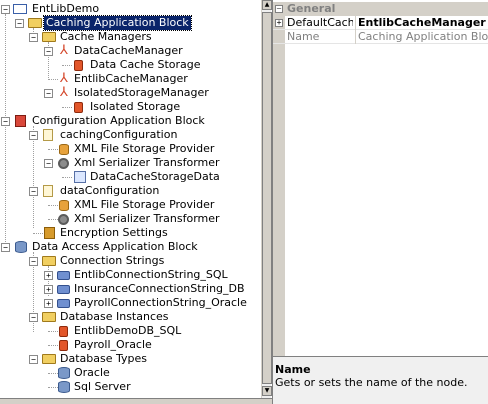 This screenshot has width=488, height=404. I want to click on tree-vertical-scrollbar: ▲ ▼, so click(266, 199).